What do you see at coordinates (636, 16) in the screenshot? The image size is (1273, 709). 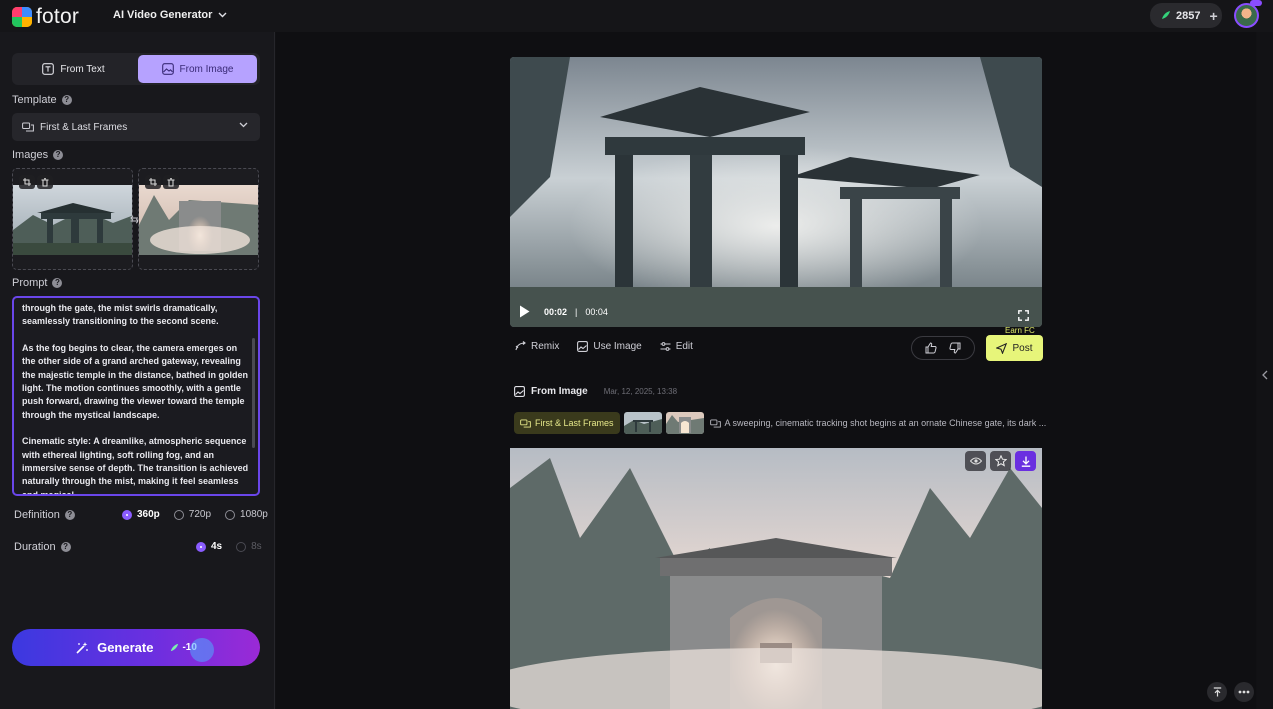 I see `top-bar: fotor AI Video Generator 2857 +` at bounding box center [636, 16].